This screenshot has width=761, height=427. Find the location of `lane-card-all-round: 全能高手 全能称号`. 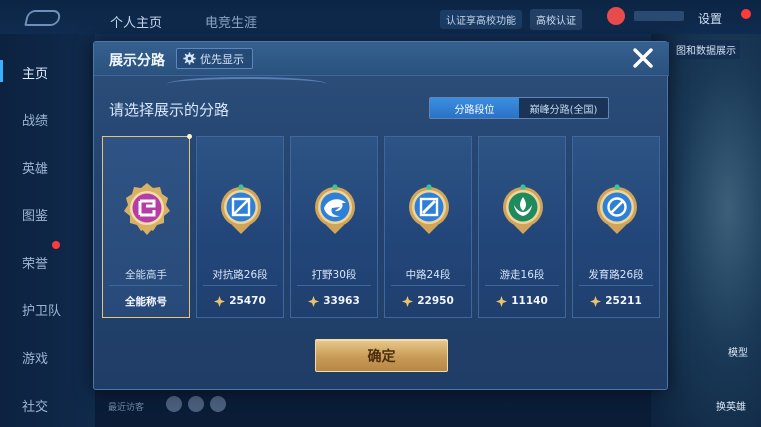

lane-card-all-round: 全能高手 全能称号 is located at coordinates (147, 226).